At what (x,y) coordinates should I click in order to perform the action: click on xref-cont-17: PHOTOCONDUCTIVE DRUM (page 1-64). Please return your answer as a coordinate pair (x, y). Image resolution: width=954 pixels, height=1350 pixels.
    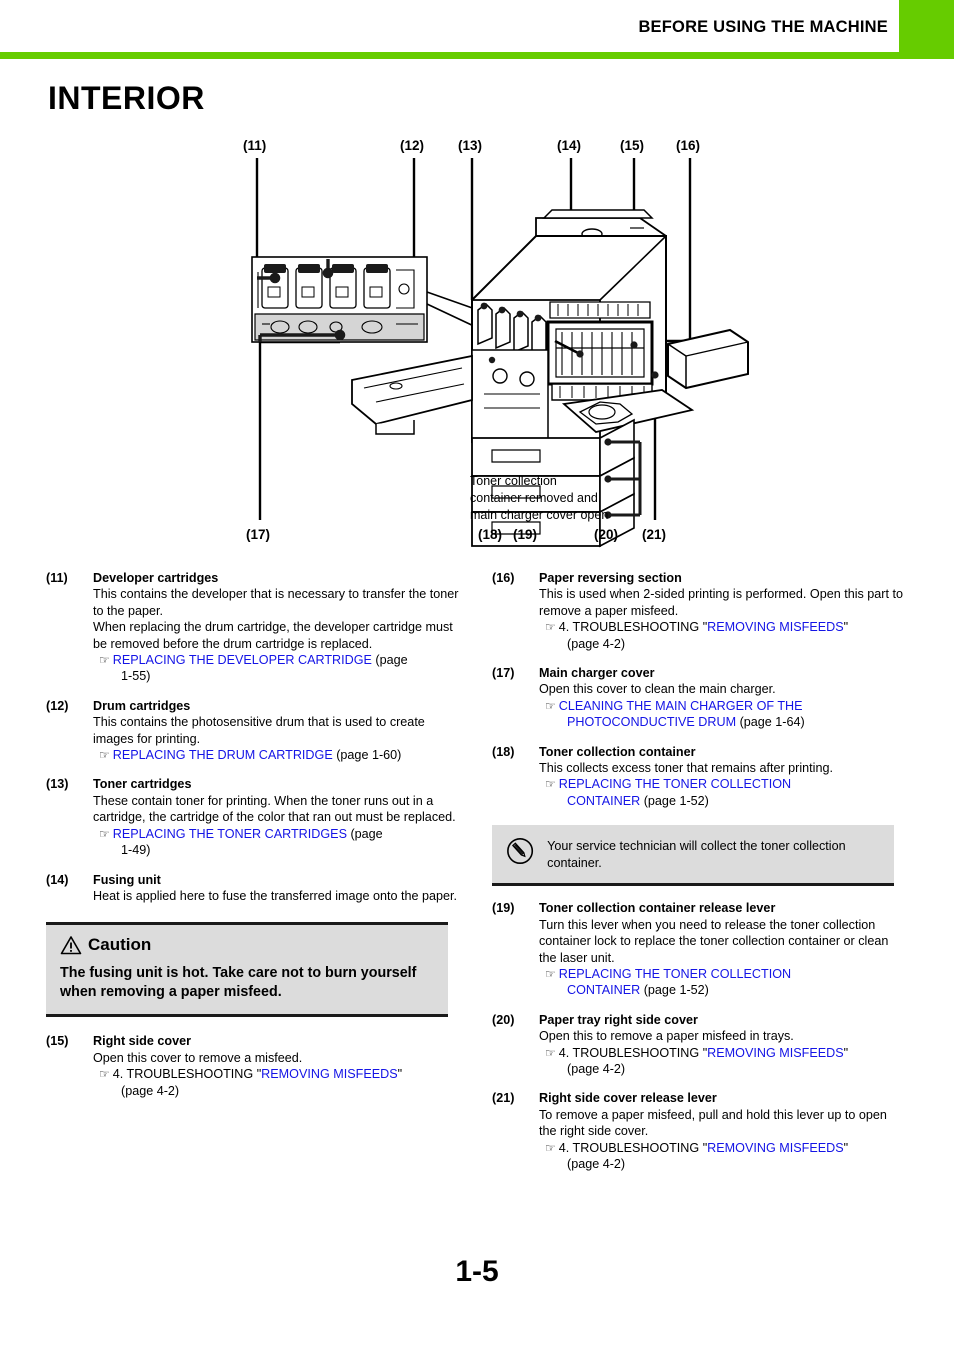
    Looking at the image, I should click on (723, 722).